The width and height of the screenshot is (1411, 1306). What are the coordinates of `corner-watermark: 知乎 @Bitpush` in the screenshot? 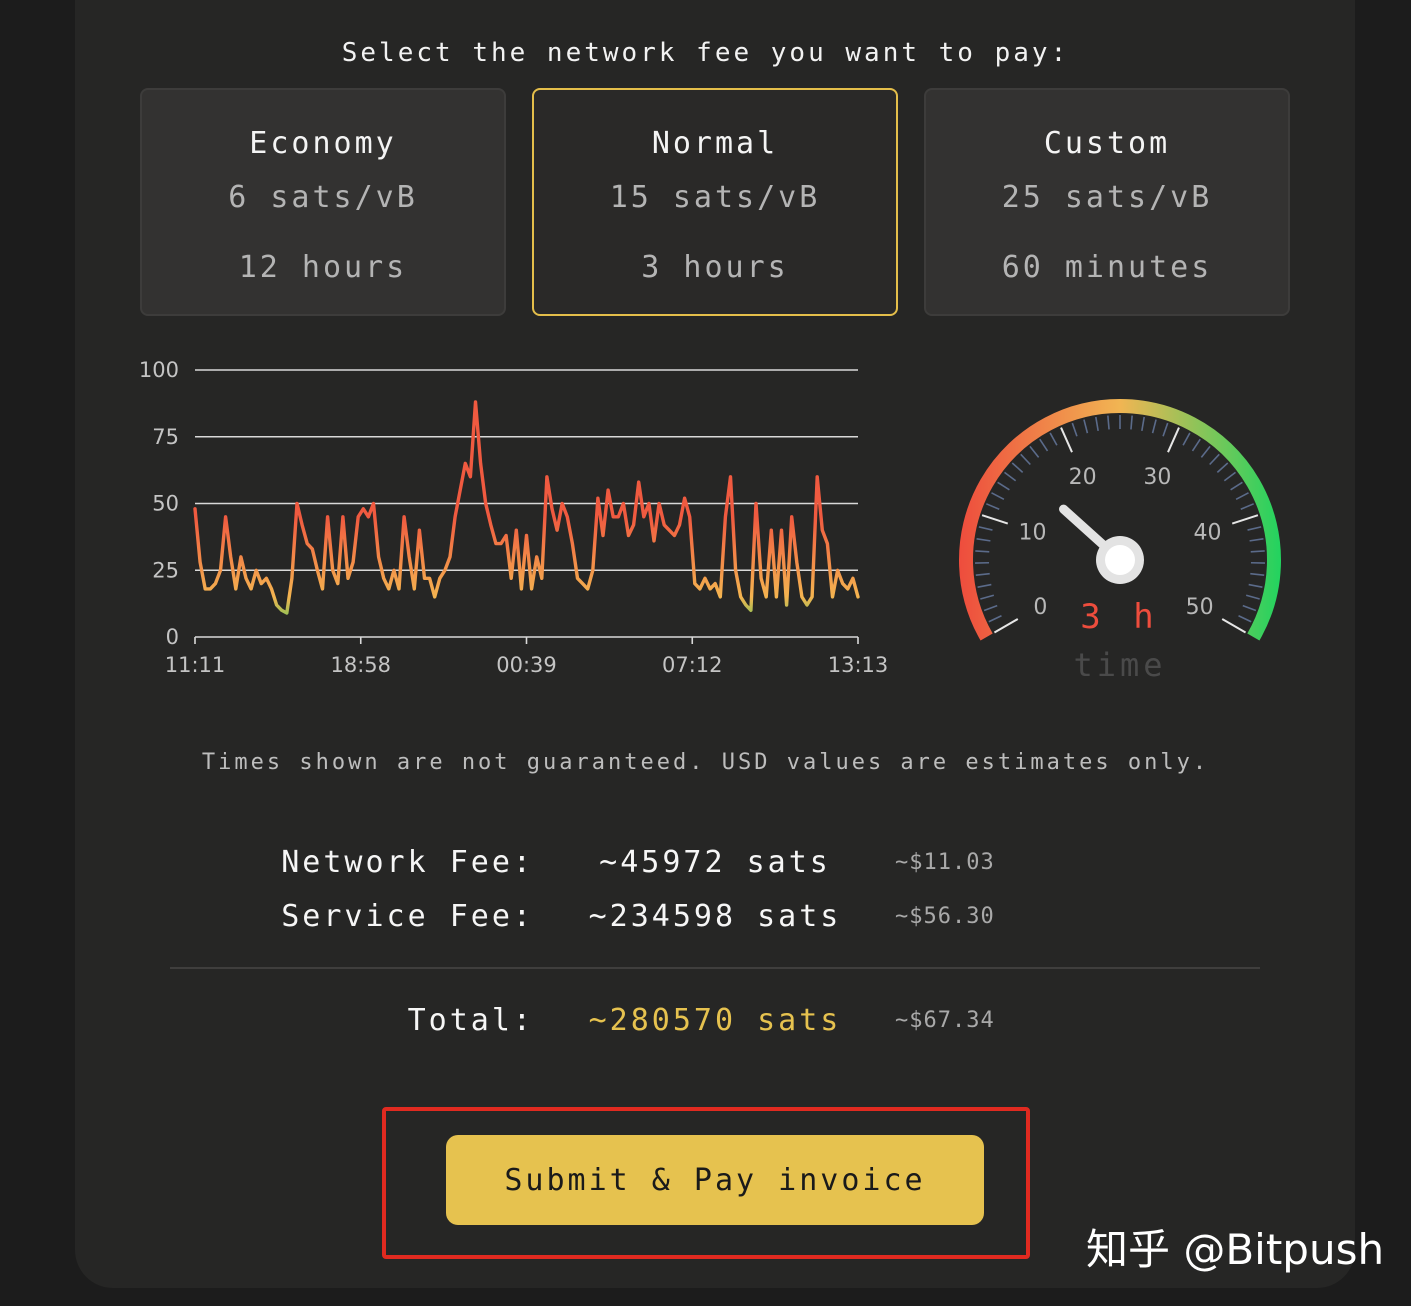 It's located at (1235, 1249).